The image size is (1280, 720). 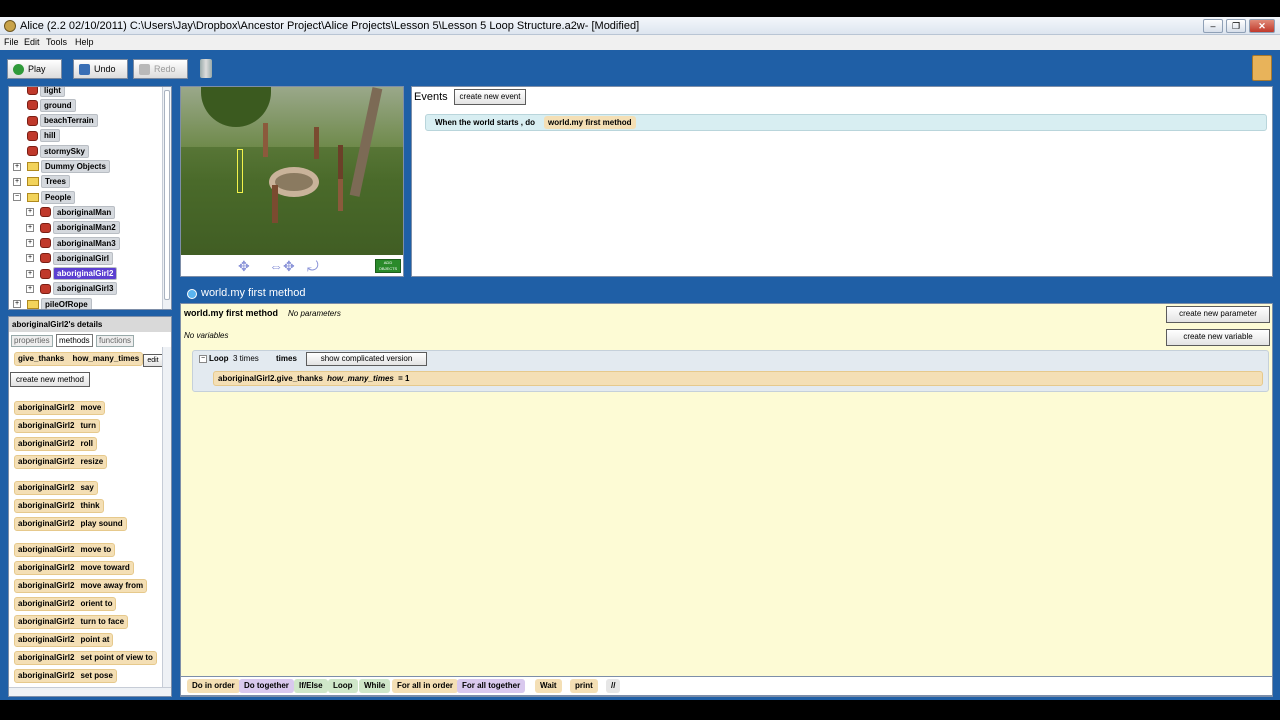 What do you see at coordinates (375, 686) in the screenshot?
I see `control-tile: While` at bounding box center [375, 686].